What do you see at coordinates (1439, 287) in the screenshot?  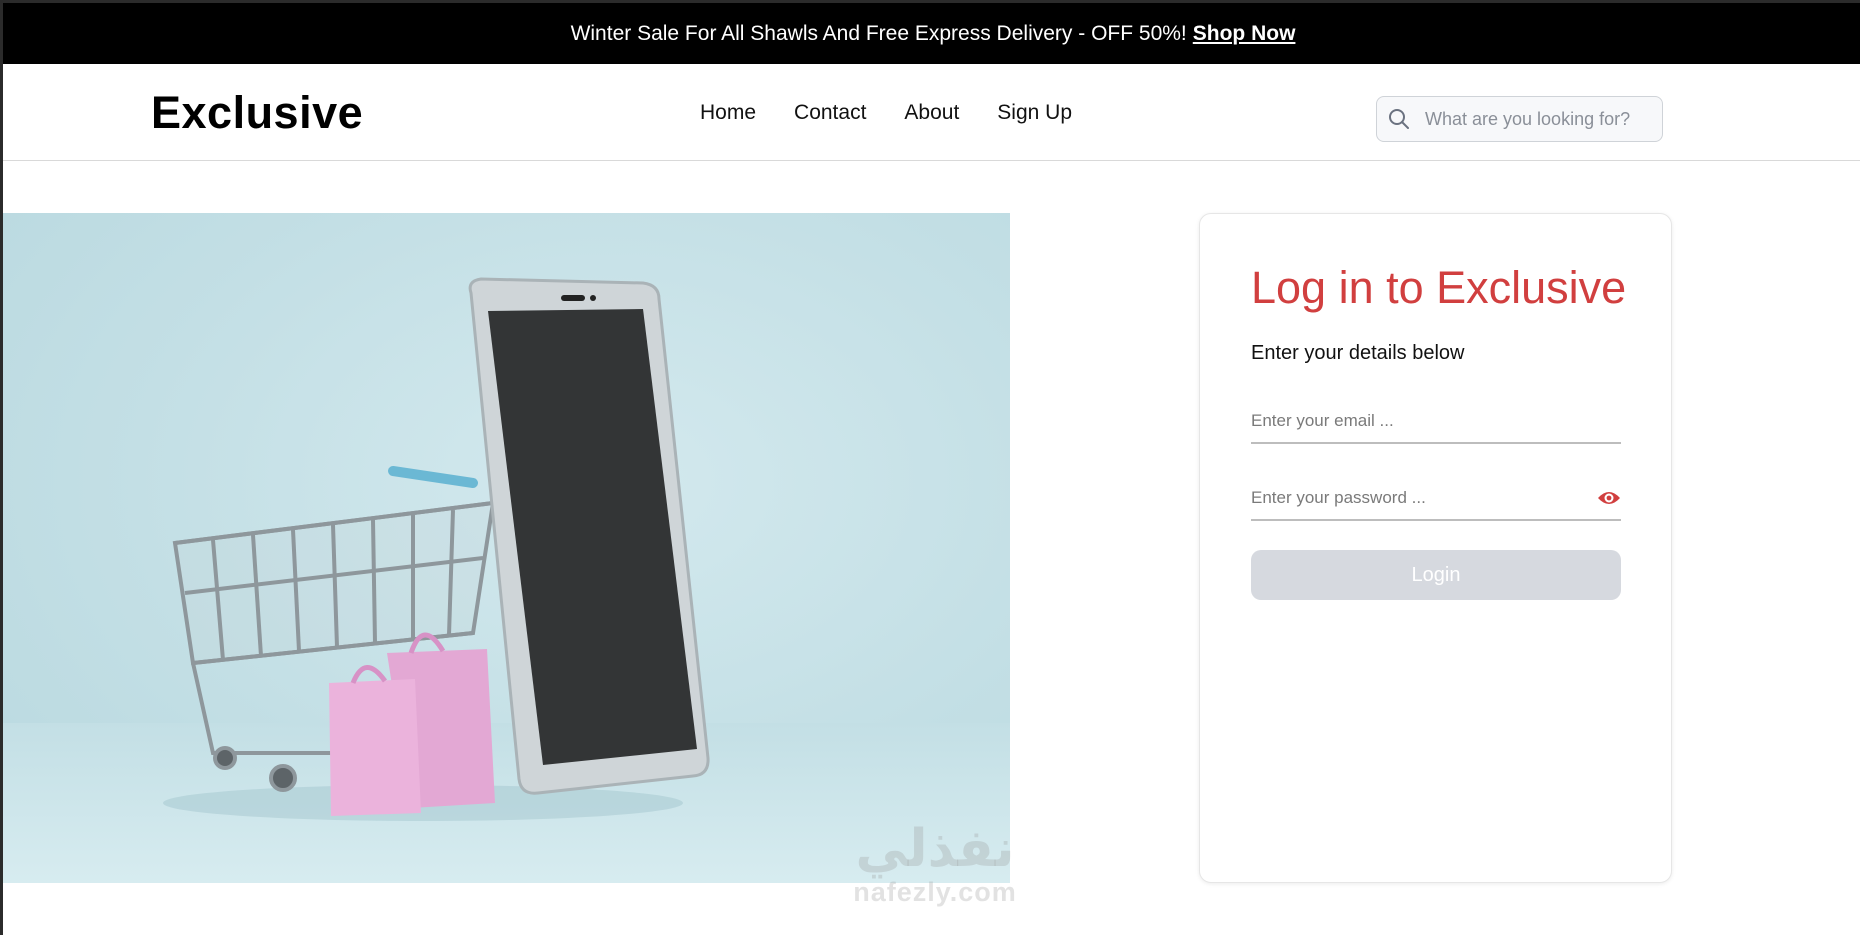 I see `login-title: Log in to Exclusive` at bounding box center [1439, 287].